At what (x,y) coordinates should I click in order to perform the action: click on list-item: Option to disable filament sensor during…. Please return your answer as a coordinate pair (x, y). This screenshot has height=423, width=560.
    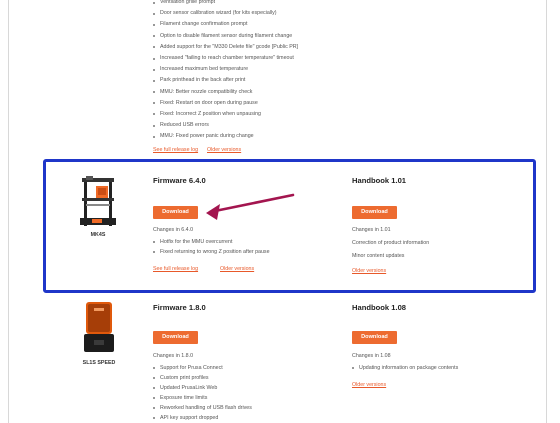
    Looking at the image, I should click on (225, 36).